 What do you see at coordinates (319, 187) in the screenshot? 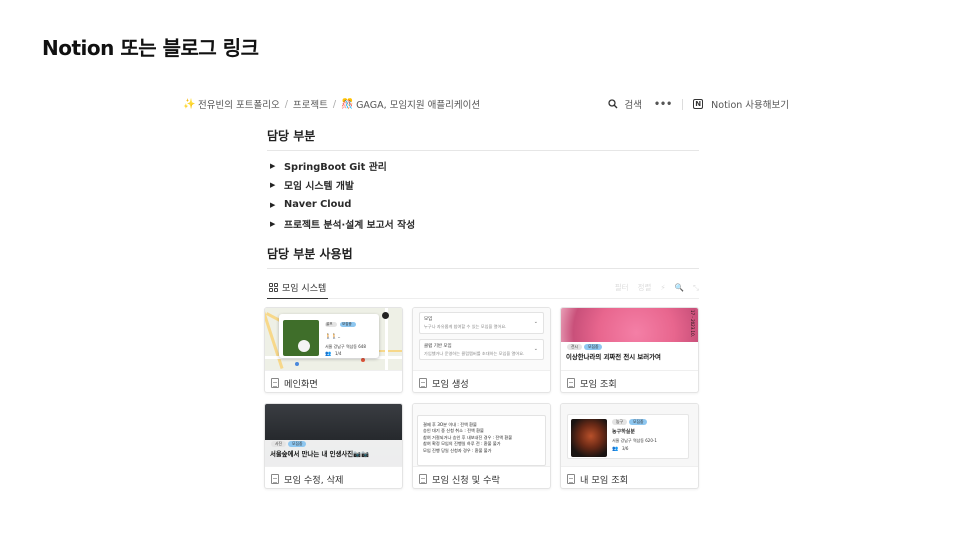
I see `toggle-label: 모임 시스템 개발` at bounding box center [319, 187].